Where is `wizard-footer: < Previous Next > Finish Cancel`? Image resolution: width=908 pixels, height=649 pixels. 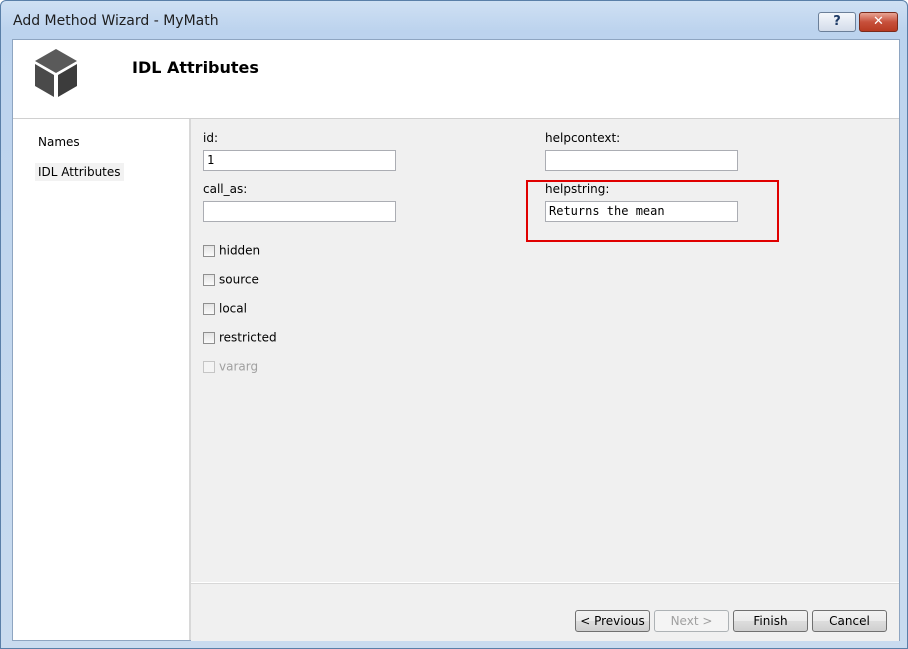 wizard-footer: < Previous Next > Finish Cancel is located at coordinates (545, 612).